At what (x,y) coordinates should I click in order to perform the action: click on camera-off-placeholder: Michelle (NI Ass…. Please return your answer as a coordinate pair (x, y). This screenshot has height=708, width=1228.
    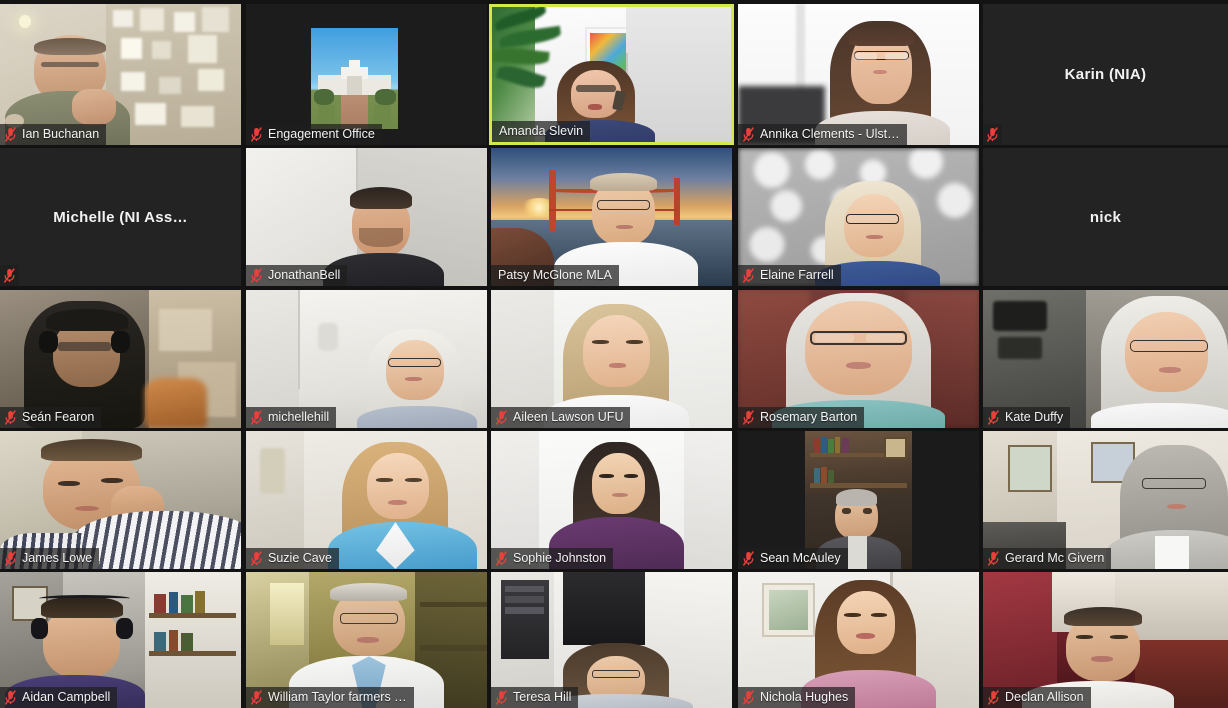
    Looking at the image, I should click on (120, 217).